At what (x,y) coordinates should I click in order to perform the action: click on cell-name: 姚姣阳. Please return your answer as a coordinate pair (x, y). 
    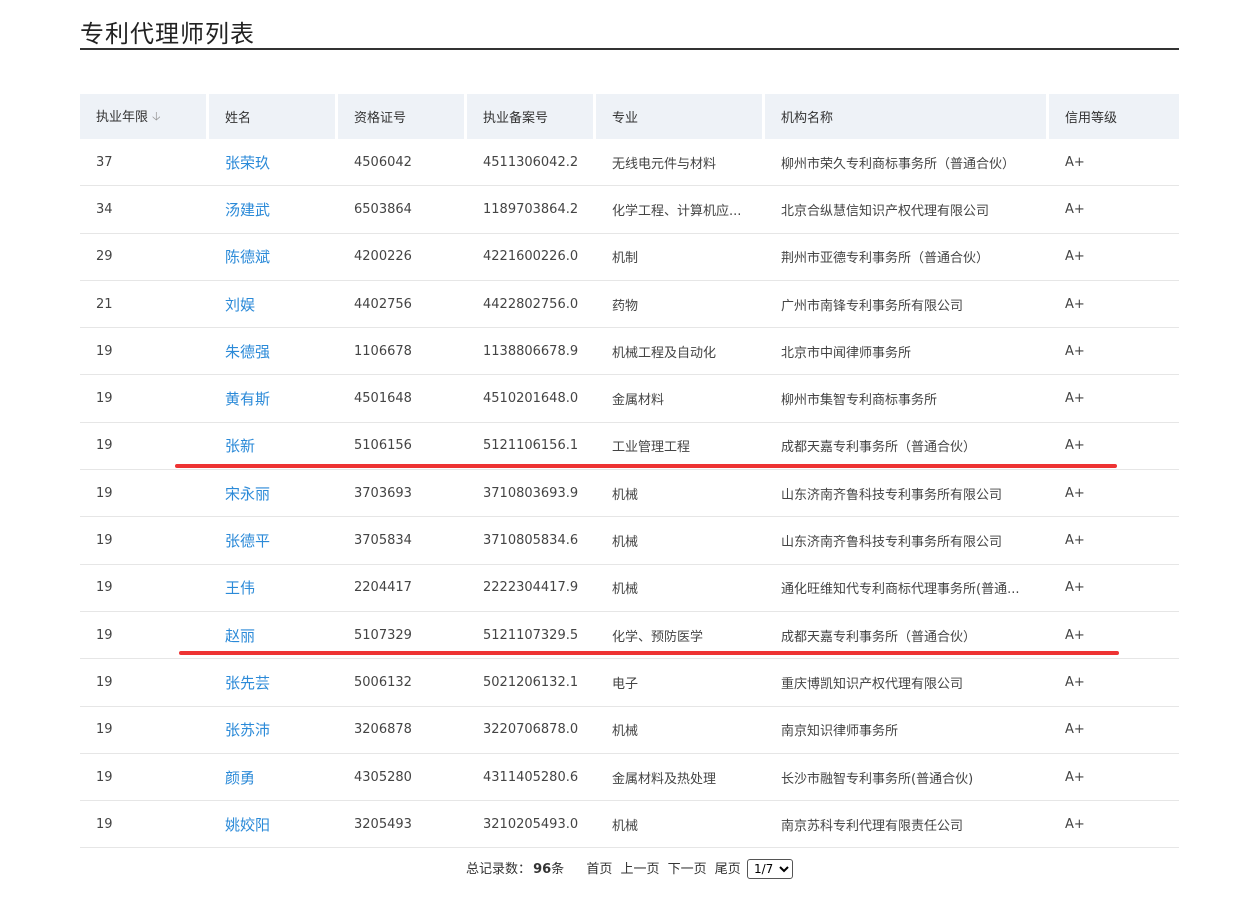
    Looking at the image, I should click on (273, 825).